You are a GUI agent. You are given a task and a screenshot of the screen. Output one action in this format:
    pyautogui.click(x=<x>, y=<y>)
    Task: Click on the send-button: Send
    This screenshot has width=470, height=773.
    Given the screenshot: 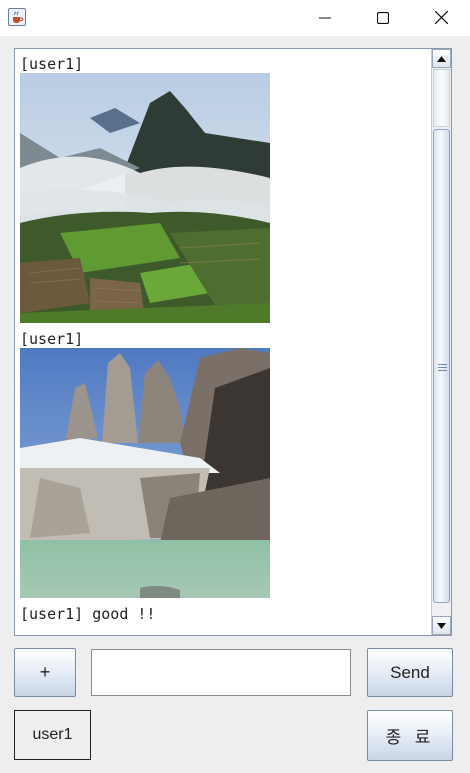 What is the action you would take?
    pyautogui.click(x=410, y=672)
    